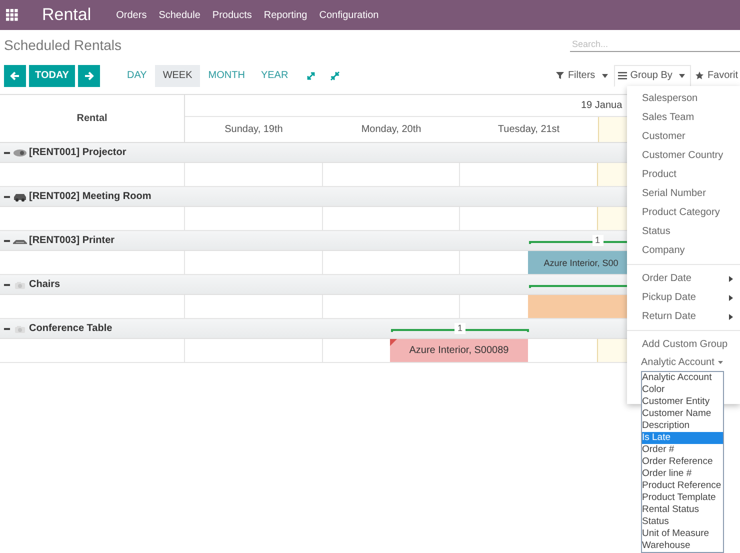 Image resolution: width=740 pixels, height=553 pixels. What do you see at coordinates (70, 328) in the screenshot?
I see `group-name: Conference Table` at bounding box center [70, 328].